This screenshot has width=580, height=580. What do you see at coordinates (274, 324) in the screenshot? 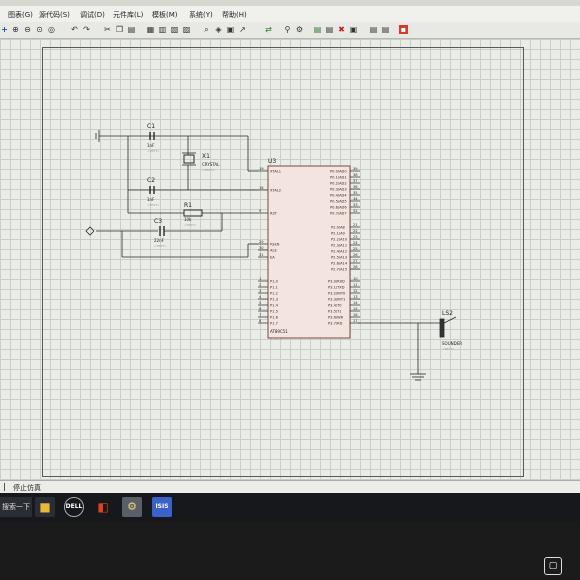
I see `u3-pin-name: P1.7` at bounding box center [274, 324].